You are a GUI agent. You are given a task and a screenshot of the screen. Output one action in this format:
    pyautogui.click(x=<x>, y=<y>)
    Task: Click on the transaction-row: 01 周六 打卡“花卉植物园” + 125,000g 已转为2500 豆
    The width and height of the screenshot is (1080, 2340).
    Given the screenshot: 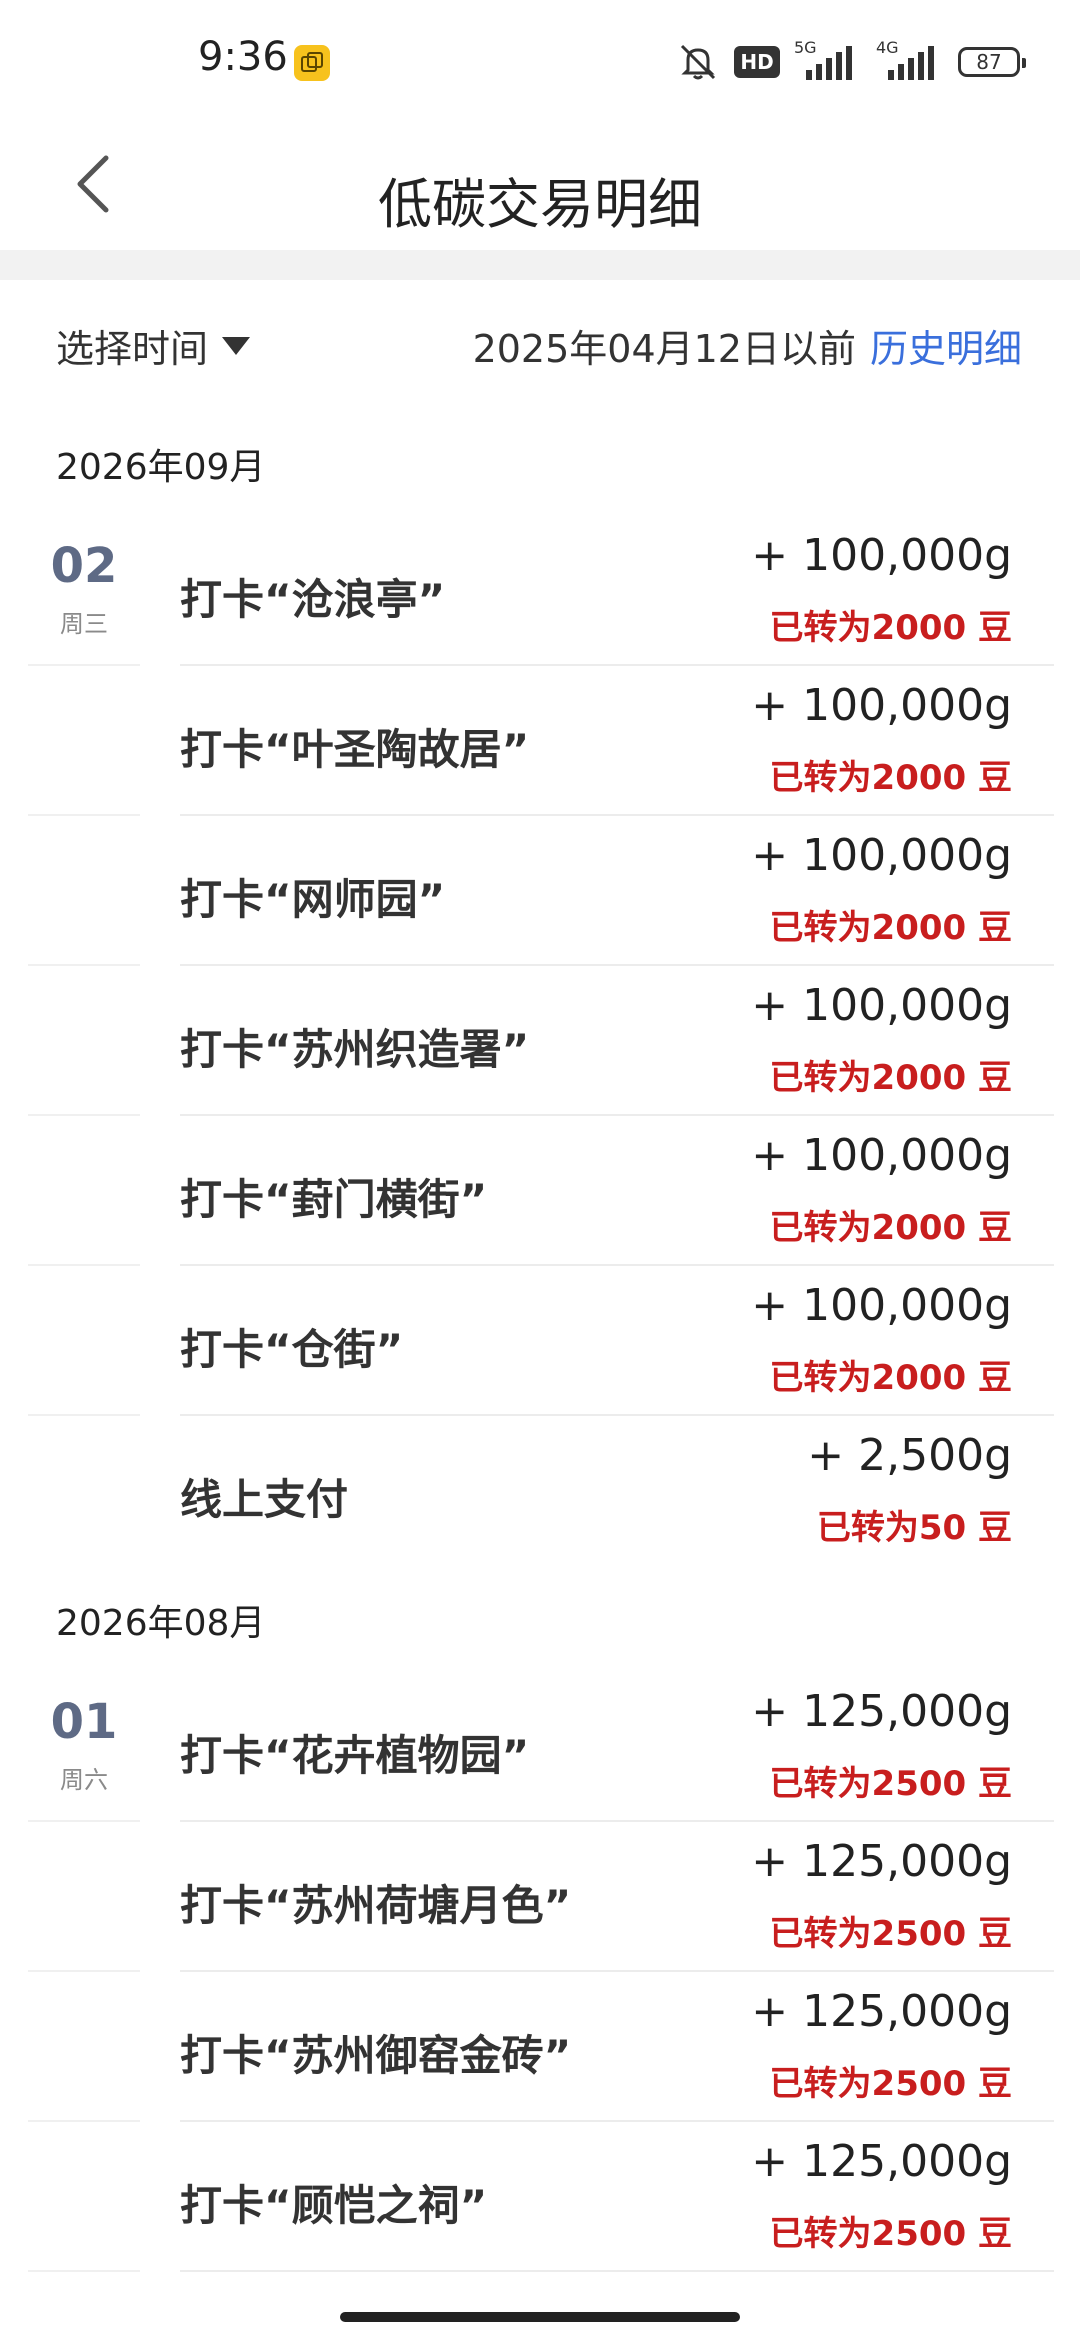 What is the action you would take?
    pyautogui.click(x=540, y=1747)
    